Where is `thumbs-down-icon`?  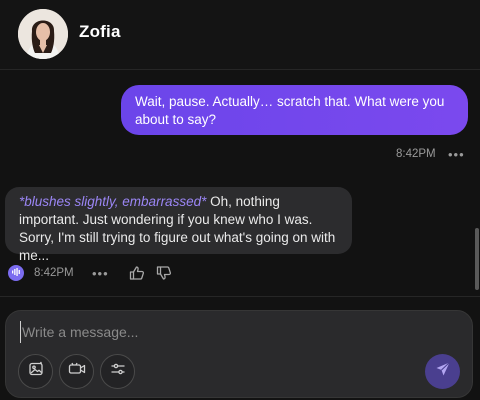 thumbs-down-icon is located at coordinates (164, 273).